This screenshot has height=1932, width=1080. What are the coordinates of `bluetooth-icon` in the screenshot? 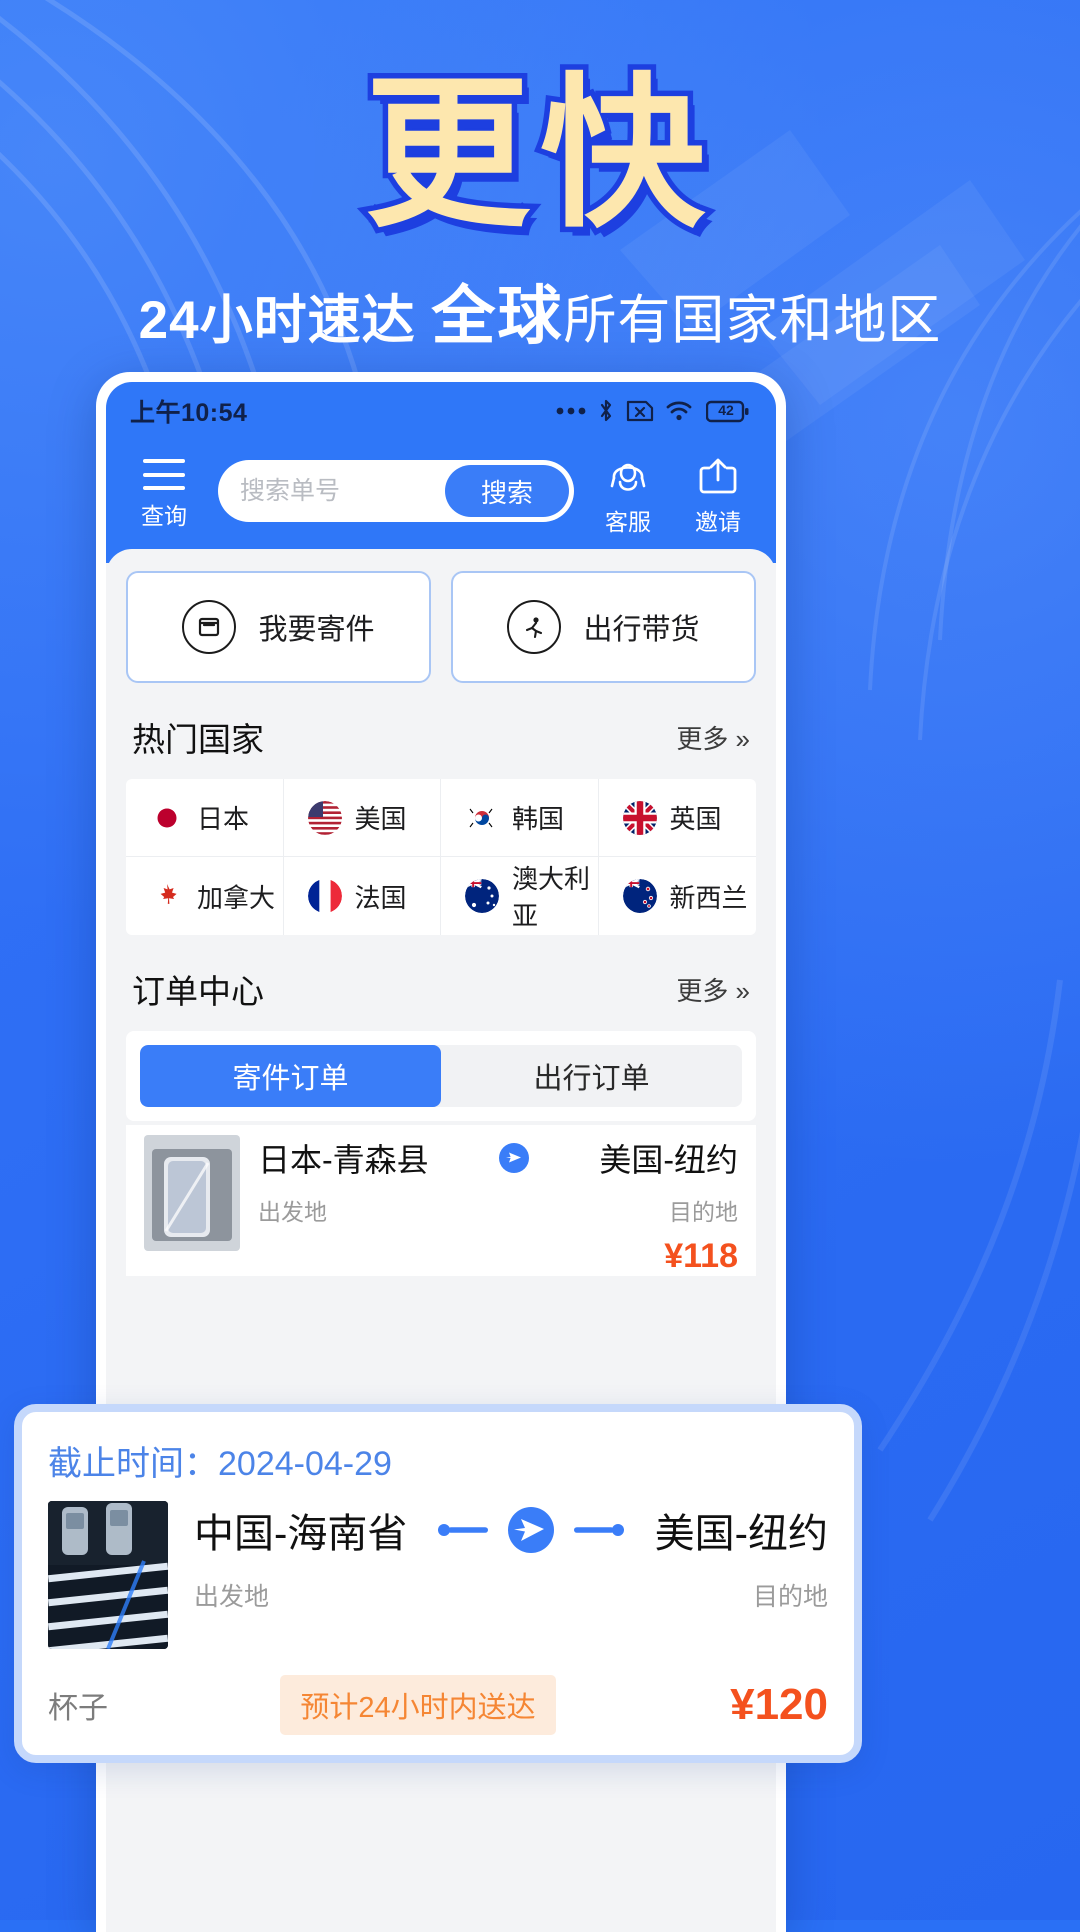 It's located at (606, 410).